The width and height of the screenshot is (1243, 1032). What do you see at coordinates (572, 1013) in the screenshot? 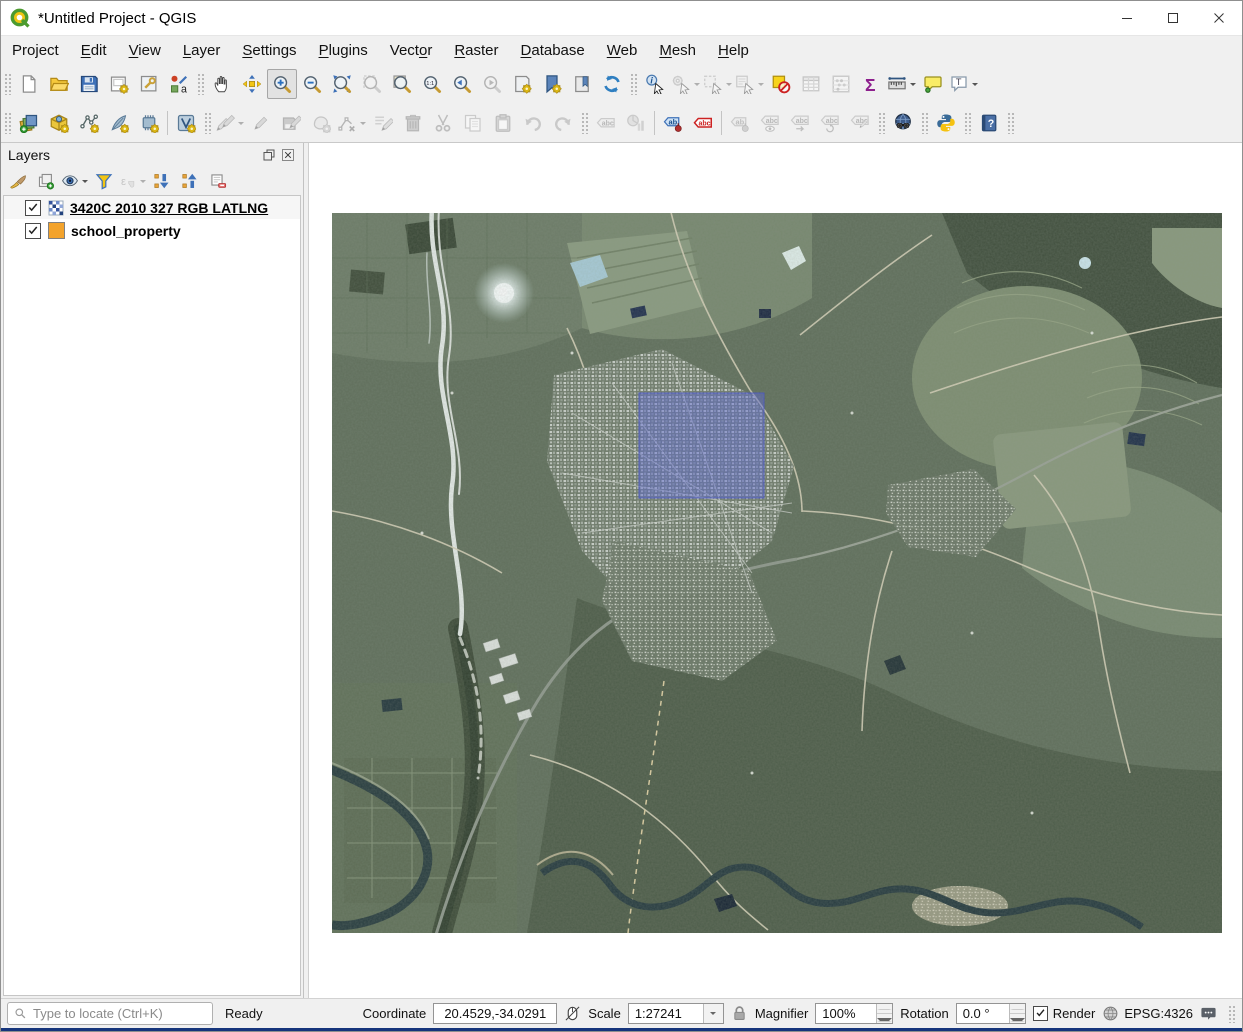
I see `extents-toggle-icon` at bounding box center [572, 1013].